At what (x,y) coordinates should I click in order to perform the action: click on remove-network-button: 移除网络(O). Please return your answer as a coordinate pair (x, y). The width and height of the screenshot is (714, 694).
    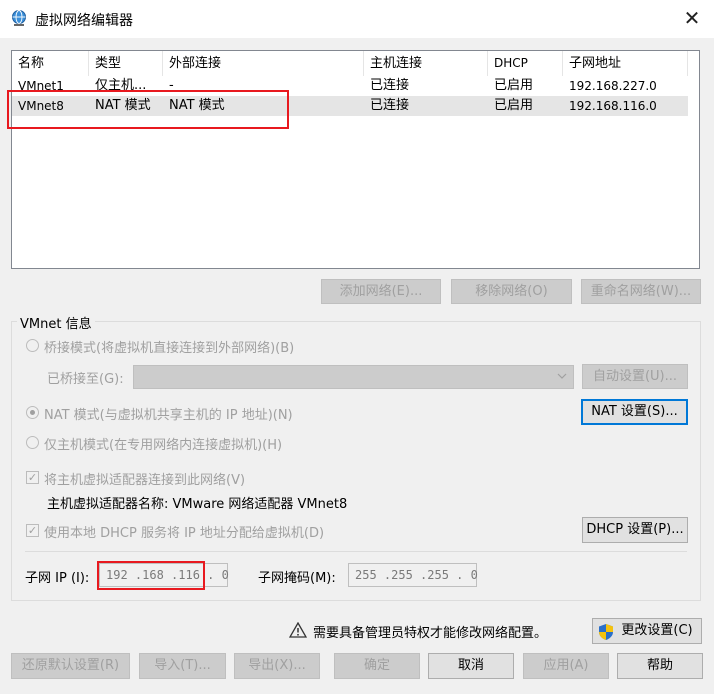
    Looking at the image, I should click on (511, 291).